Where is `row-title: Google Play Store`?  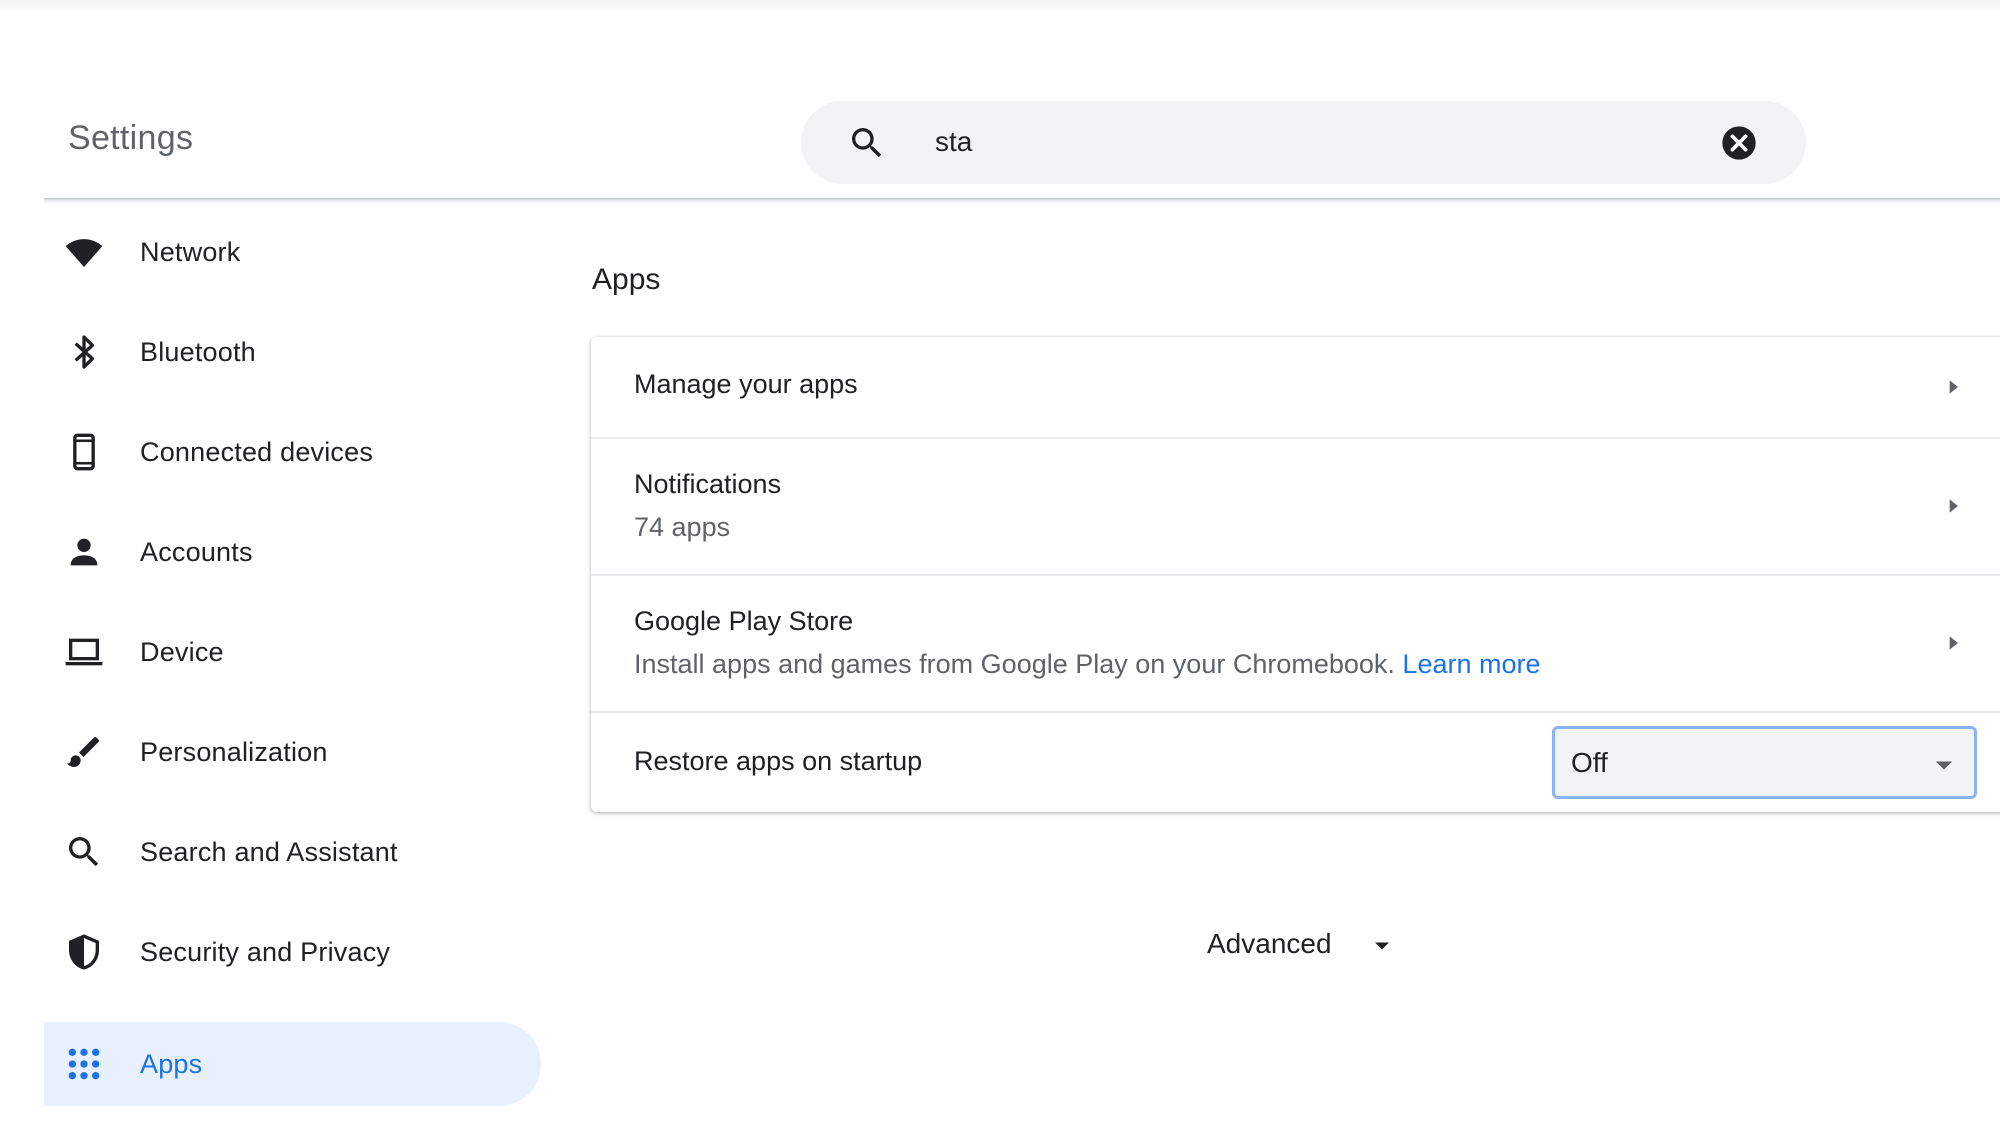 row-title: Google Play Store is located at coordinates (744, 621).